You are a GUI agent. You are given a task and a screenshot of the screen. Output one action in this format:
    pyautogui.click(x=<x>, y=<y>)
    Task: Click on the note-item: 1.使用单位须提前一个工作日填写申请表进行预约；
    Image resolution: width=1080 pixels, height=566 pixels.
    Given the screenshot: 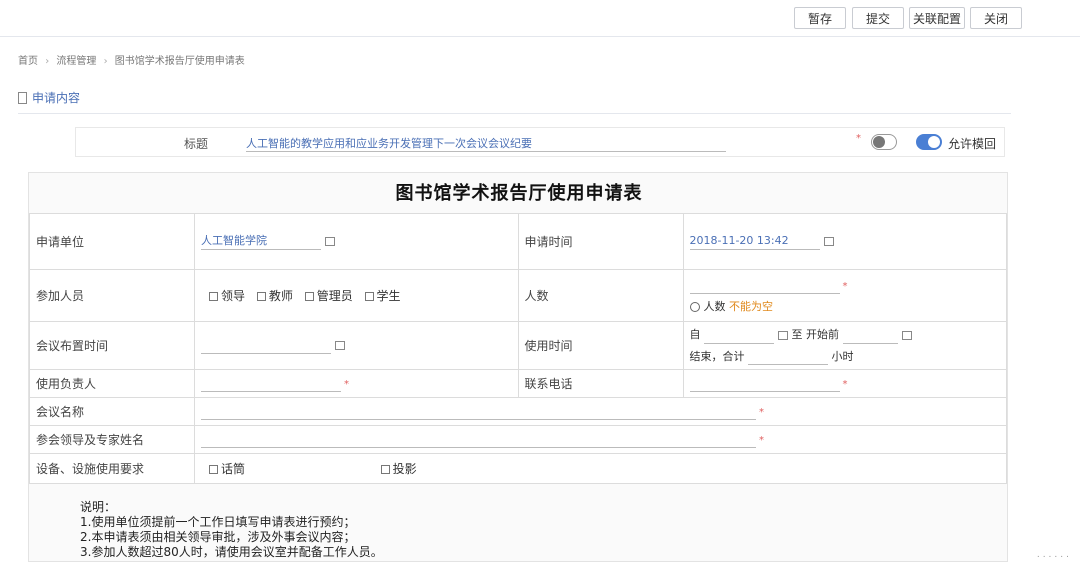 What is the action you would take?
    pyautogui.click(x=218, y=522)
    